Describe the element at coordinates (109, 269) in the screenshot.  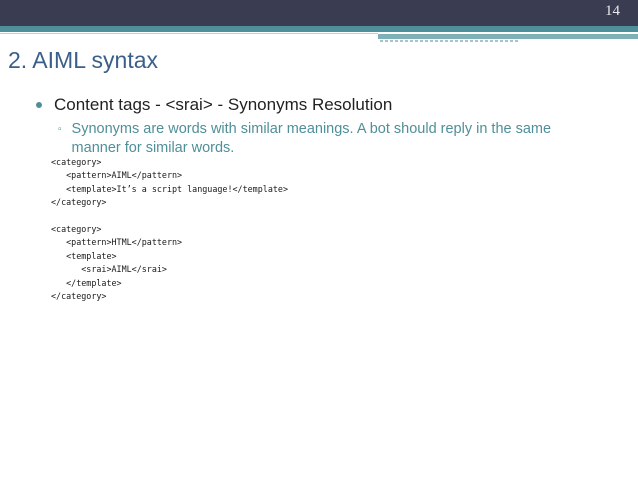
I see `code-line: <srai>AIML</srai>` at that location.